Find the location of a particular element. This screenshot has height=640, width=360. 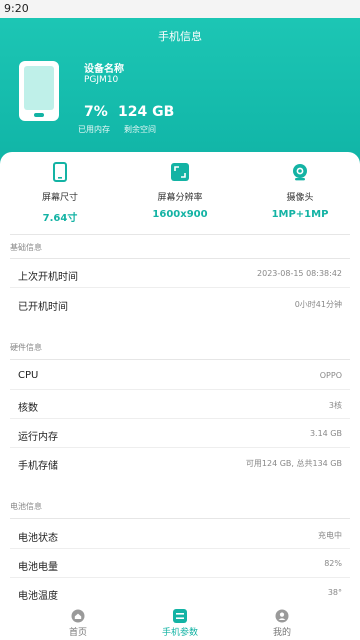

spec-resolution: 屏幕分辨率 1600x900 is located at coordinates (180, 191).